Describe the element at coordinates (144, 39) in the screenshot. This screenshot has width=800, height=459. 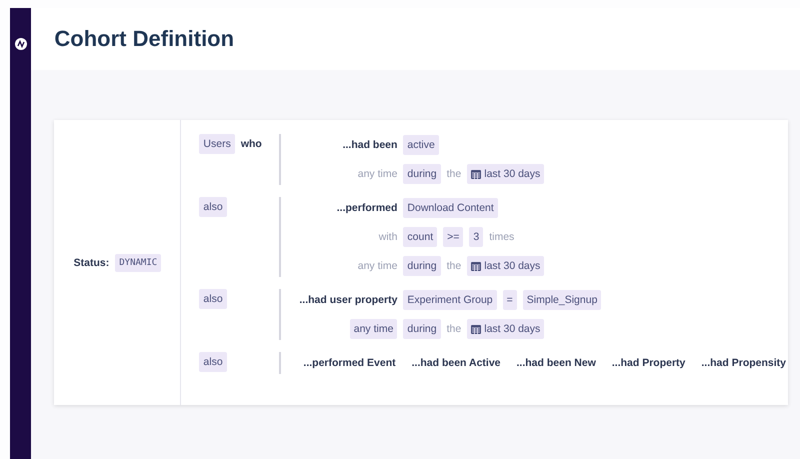
I see `page-title: Cohort Definition` at that location.